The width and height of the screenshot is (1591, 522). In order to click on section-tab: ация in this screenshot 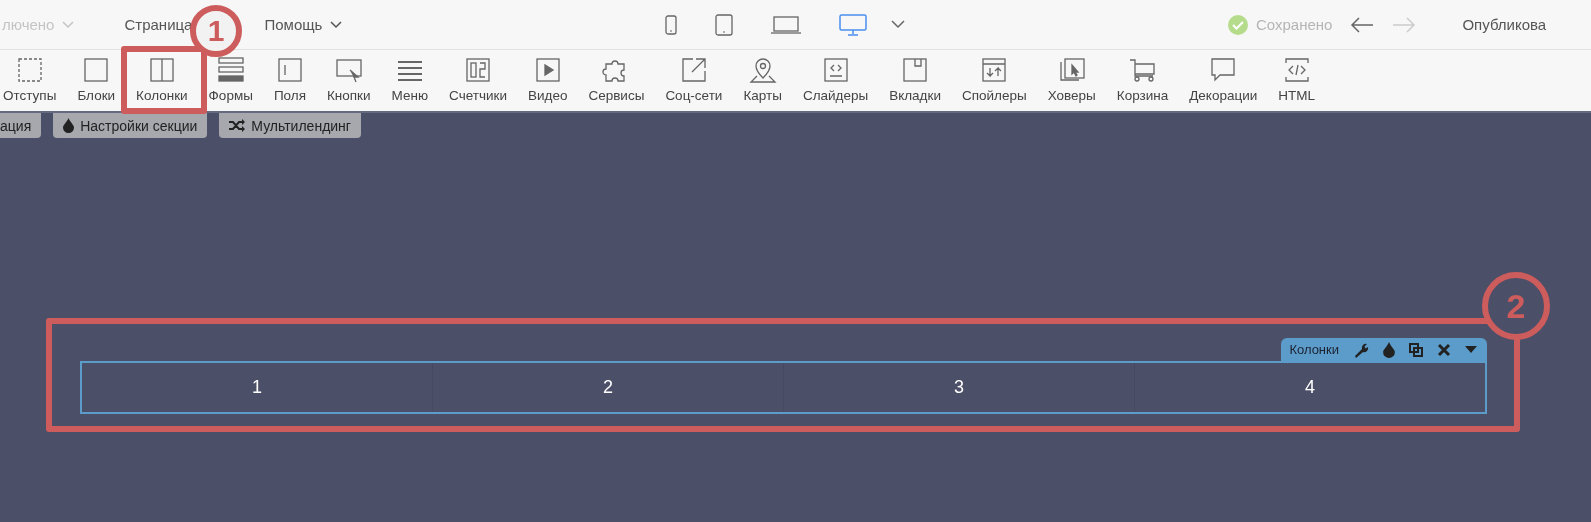, I will do `click(21, 125)`.